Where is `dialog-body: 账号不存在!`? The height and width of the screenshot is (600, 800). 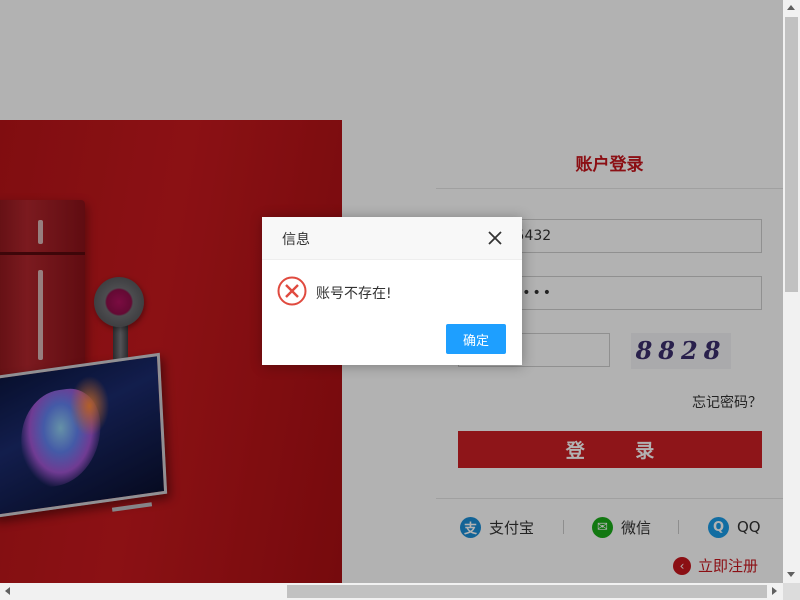
dialog-body: 账号不存在! is located at coordinates (392, 290).